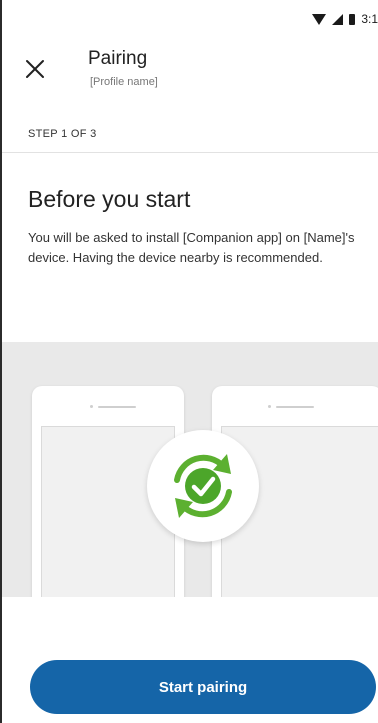  I want to click on sync-badge, so click(203, 486).